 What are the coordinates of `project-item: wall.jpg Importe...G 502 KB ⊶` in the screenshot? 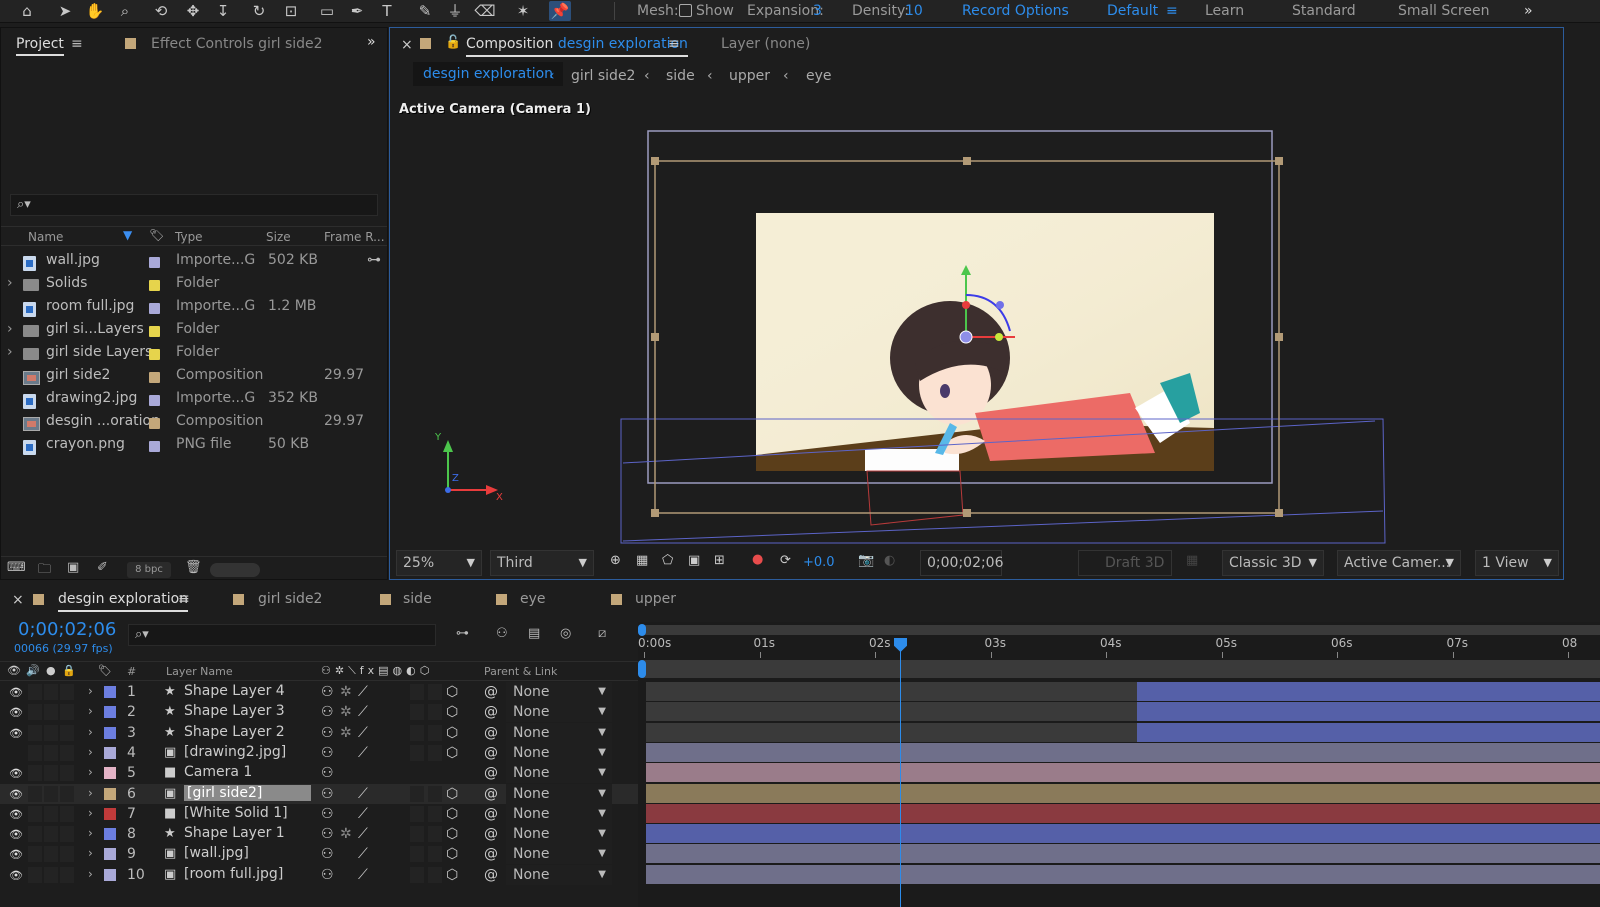 It's located at (195, 260).